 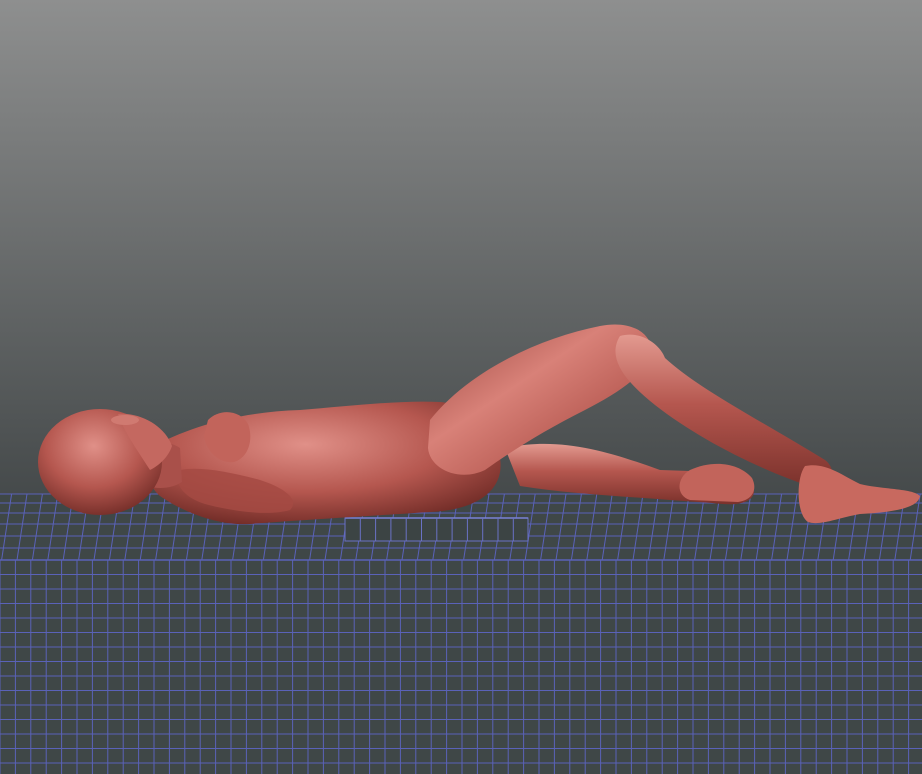 What do you see at coordinates (436, 529) in the screenshot?
I see `support-block` at bounding box center [436, 529].